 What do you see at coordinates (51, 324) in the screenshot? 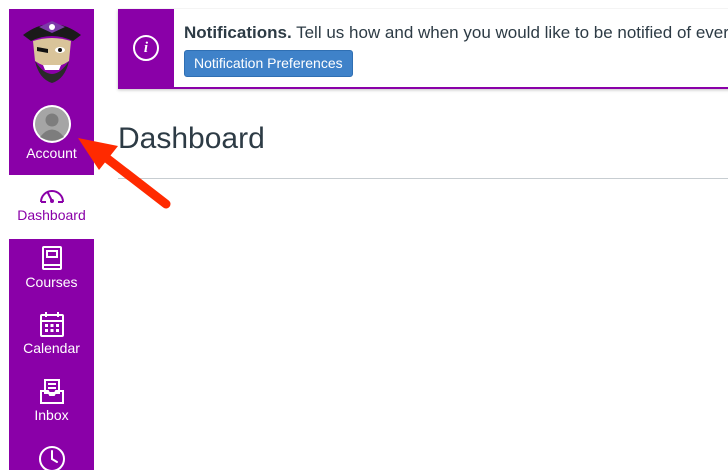
I see `calendar-icon` at bounding box center [51, 324].